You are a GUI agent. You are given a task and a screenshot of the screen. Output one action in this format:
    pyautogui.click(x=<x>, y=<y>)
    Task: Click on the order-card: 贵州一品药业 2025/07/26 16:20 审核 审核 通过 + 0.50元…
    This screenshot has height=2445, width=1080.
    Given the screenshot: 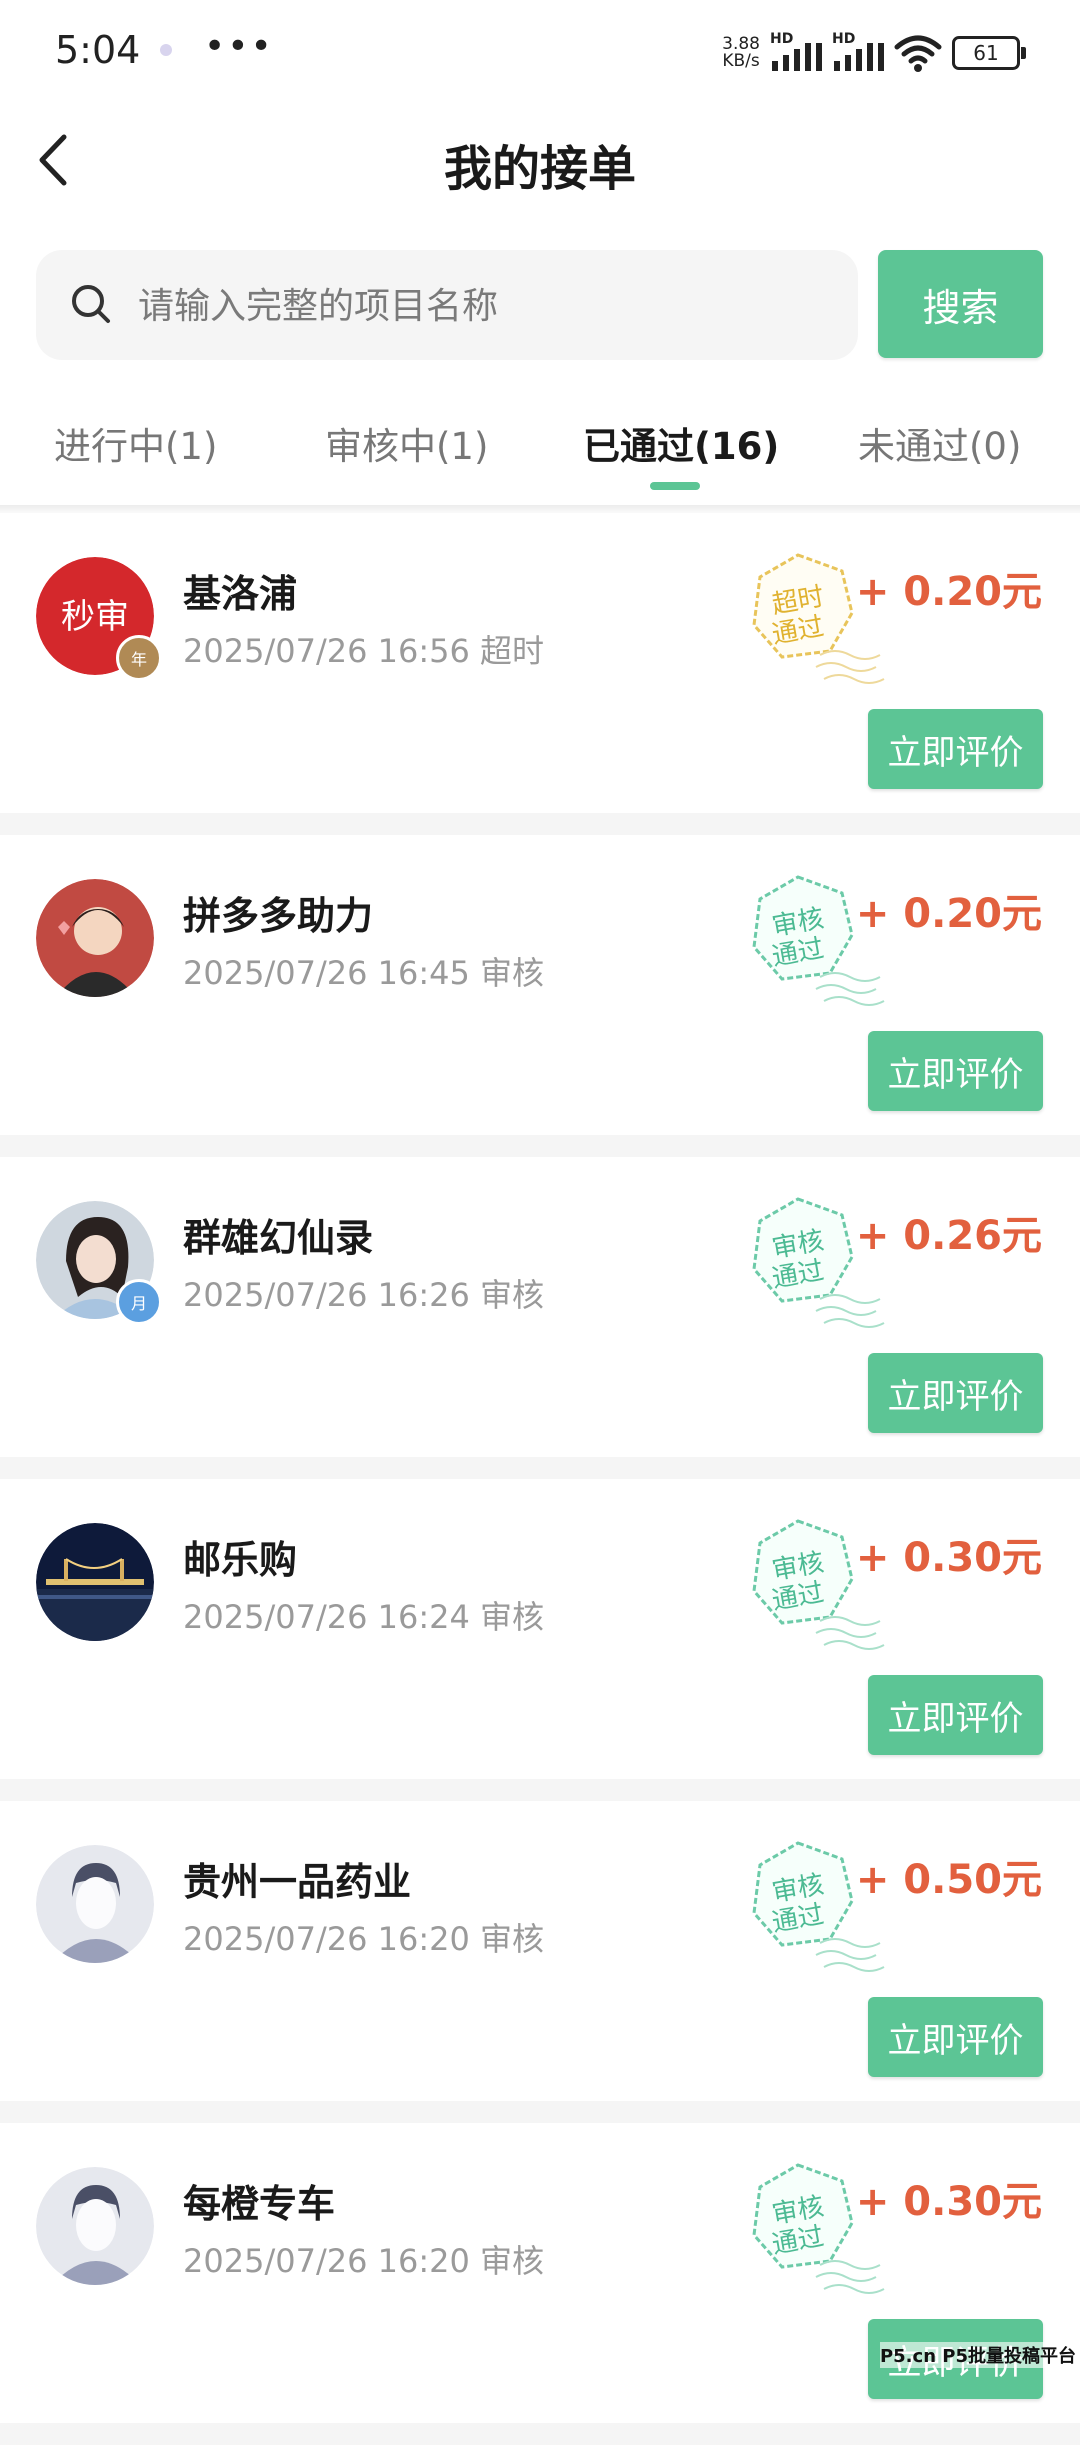 What is the action you would take?
    pyautogui.click(x=540, y=1962)
    